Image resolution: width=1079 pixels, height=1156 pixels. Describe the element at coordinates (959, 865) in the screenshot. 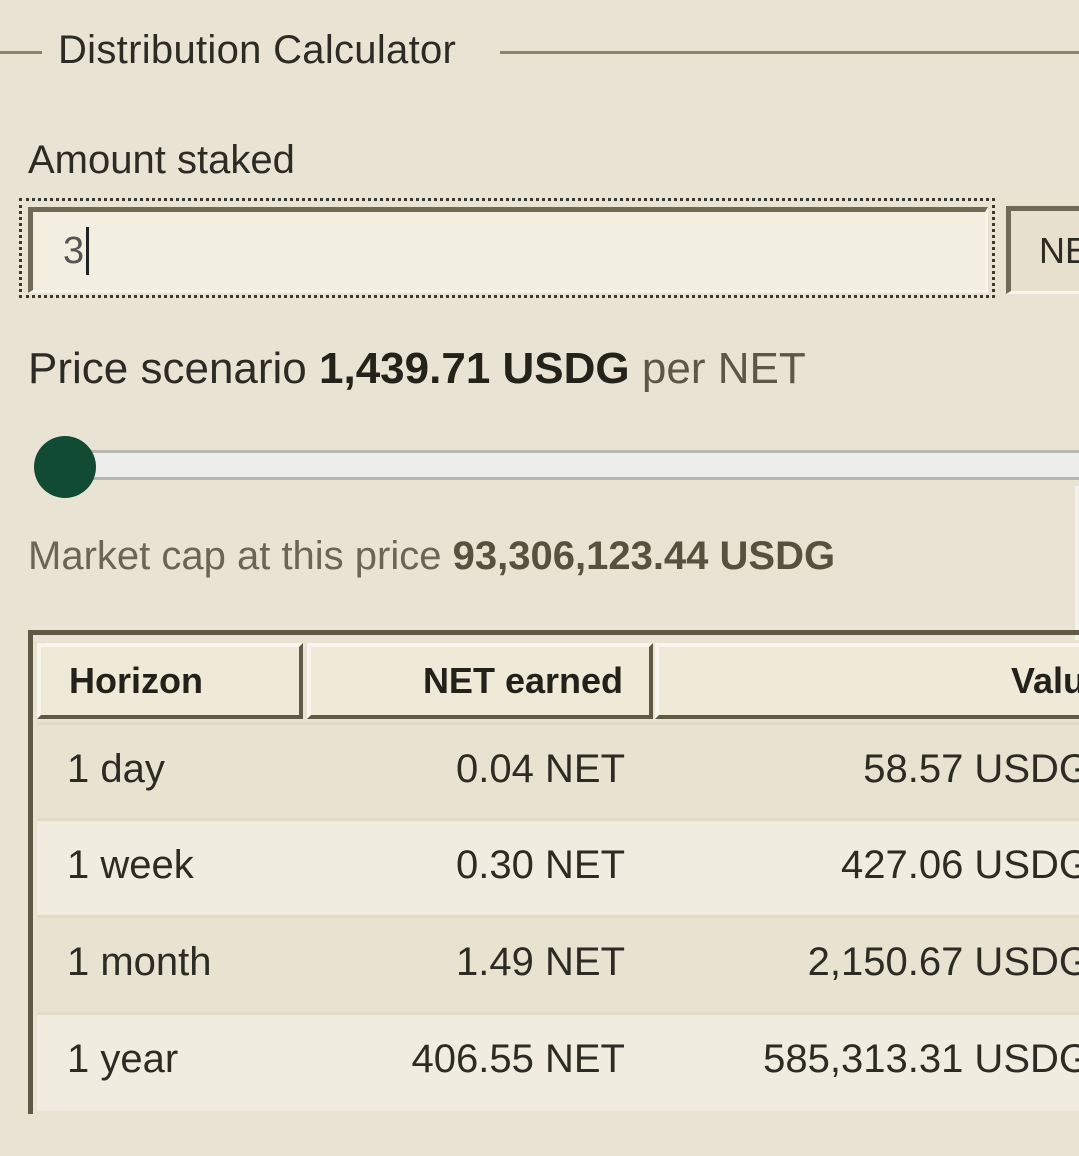

I see `cell-value: 427.06 USDG` at that location.